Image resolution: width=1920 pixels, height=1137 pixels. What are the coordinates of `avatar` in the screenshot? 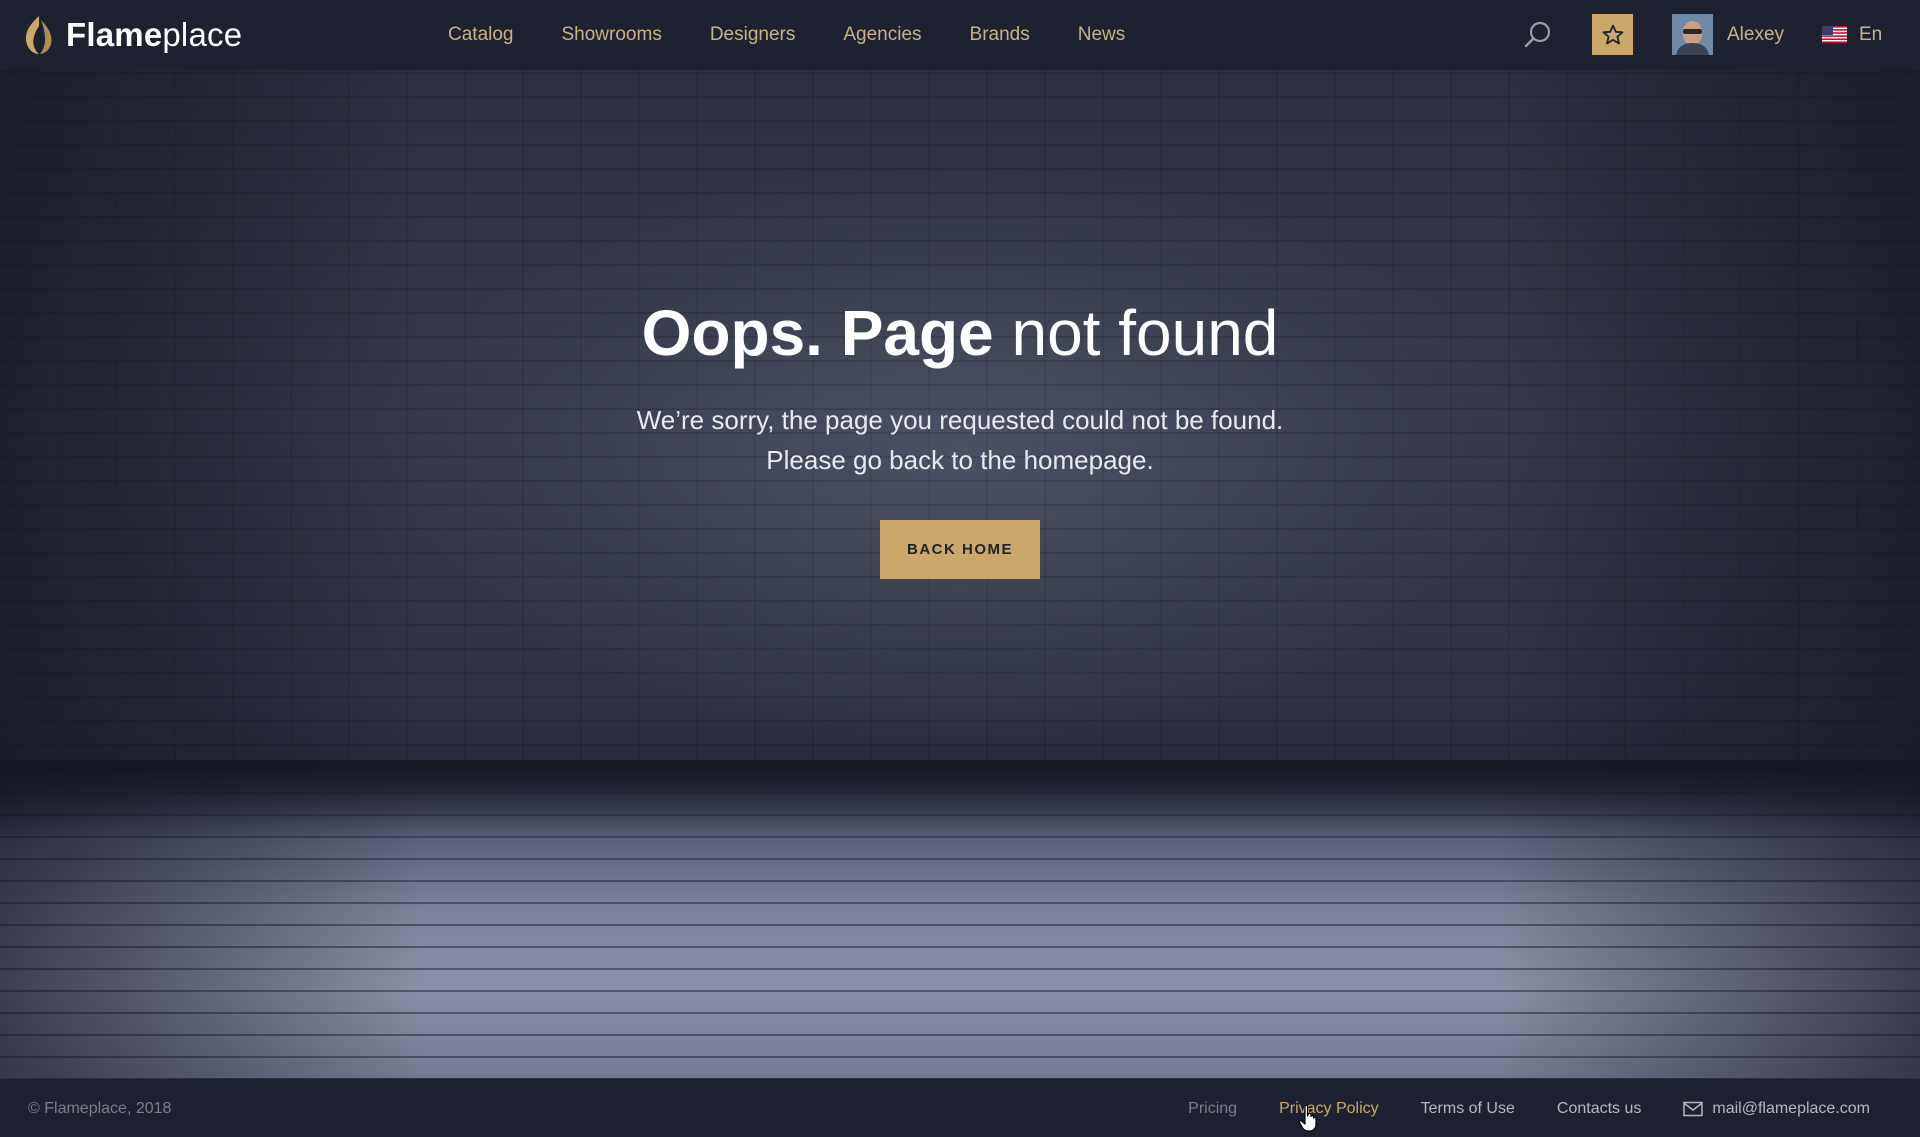 It's located at (1692, 34).